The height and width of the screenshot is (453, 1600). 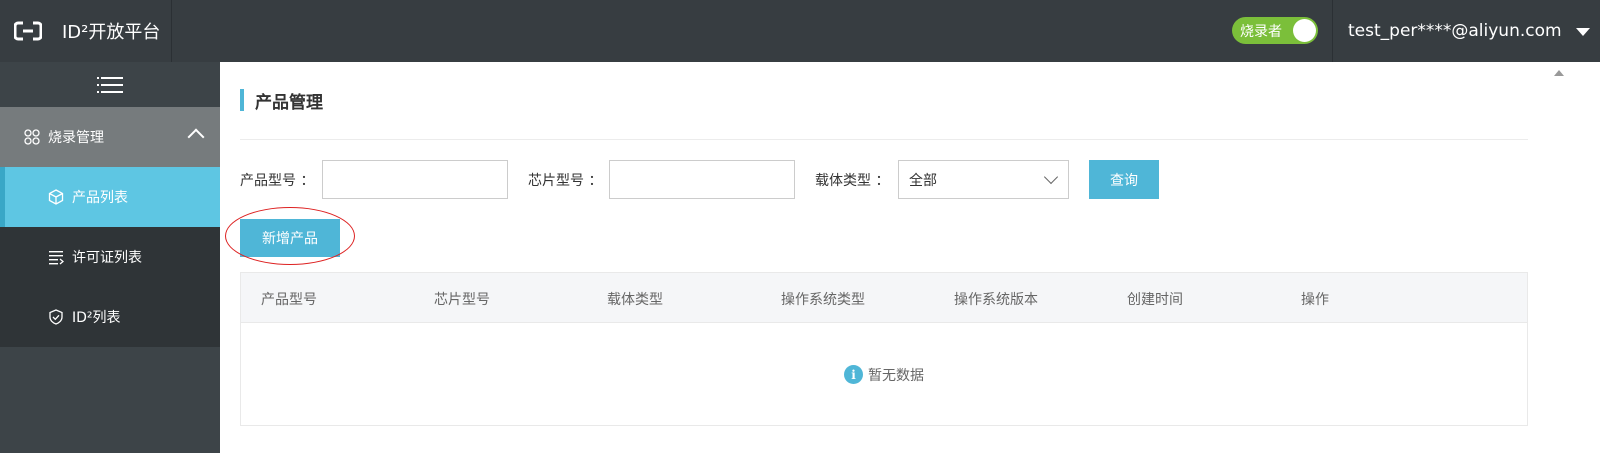 What do you see at coordinates (884, 139) in the screenshot?
I see `divider` at bounding box center [884, 139].